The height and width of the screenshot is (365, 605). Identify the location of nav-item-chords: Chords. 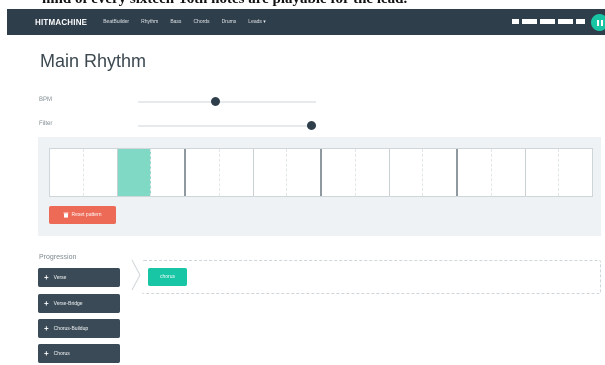
(201, 22).